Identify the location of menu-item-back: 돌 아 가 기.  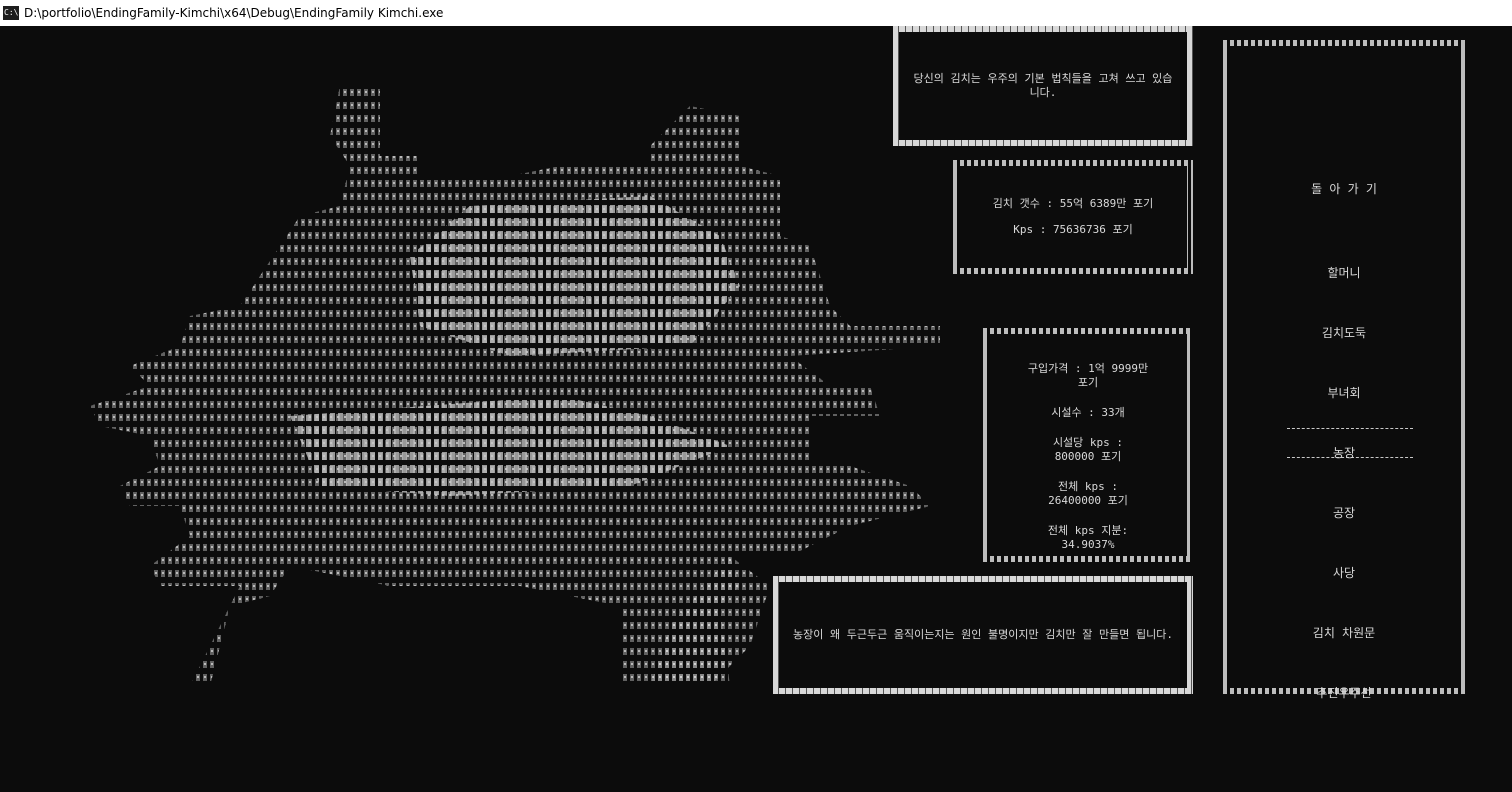
(1344, 188).